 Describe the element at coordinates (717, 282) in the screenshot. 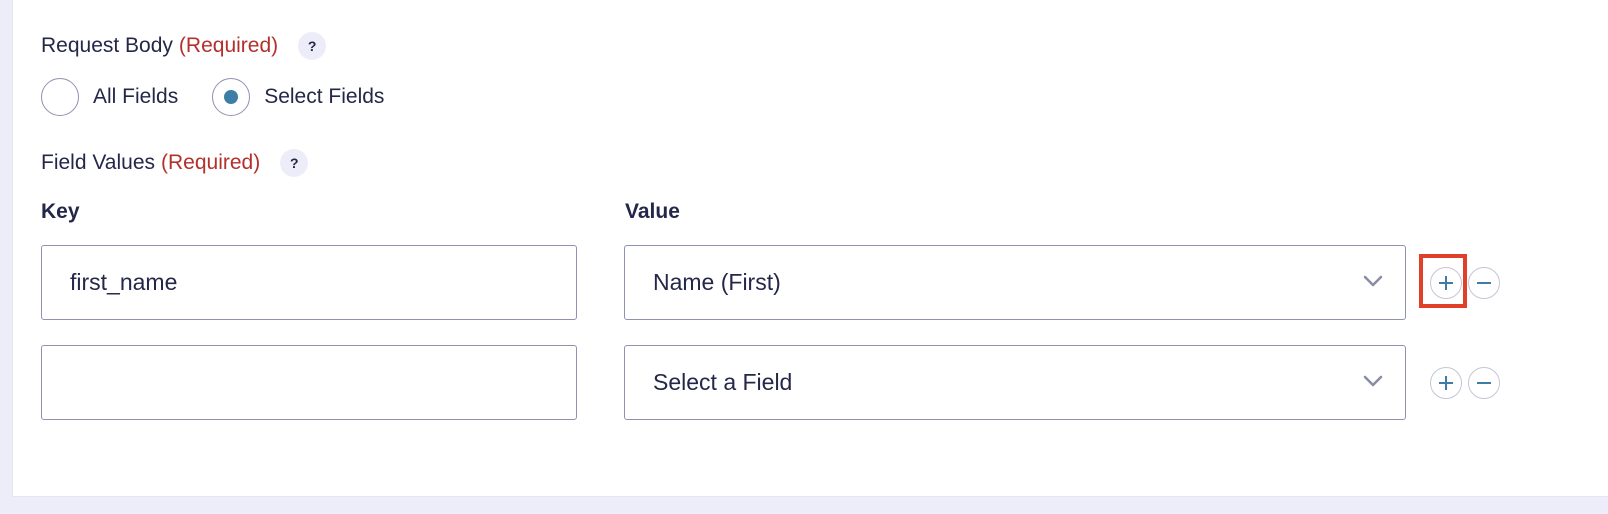

I see `value-select-row-1-value: Name (First)` at that location.